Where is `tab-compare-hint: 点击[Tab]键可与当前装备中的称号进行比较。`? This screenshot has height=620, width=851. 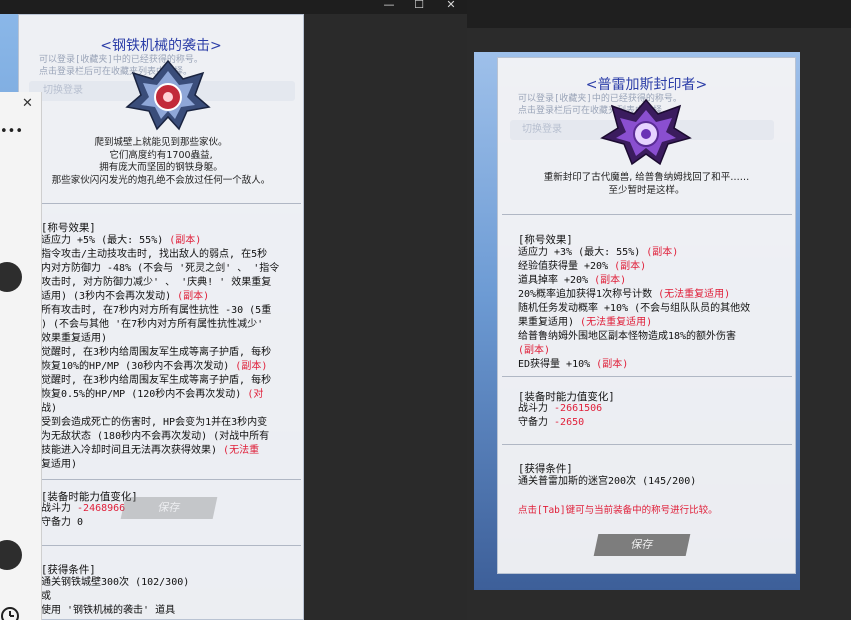 tab-compare-hint: 点击[Tab]键可与当前装备中的称号进行比较。 is located at coordinates (618, 510).